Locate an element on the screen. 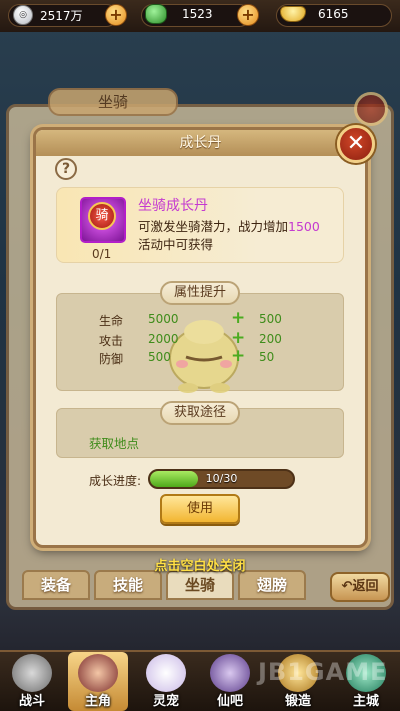  tab-mount: 坐骑 is located at coordinates (200, 585).